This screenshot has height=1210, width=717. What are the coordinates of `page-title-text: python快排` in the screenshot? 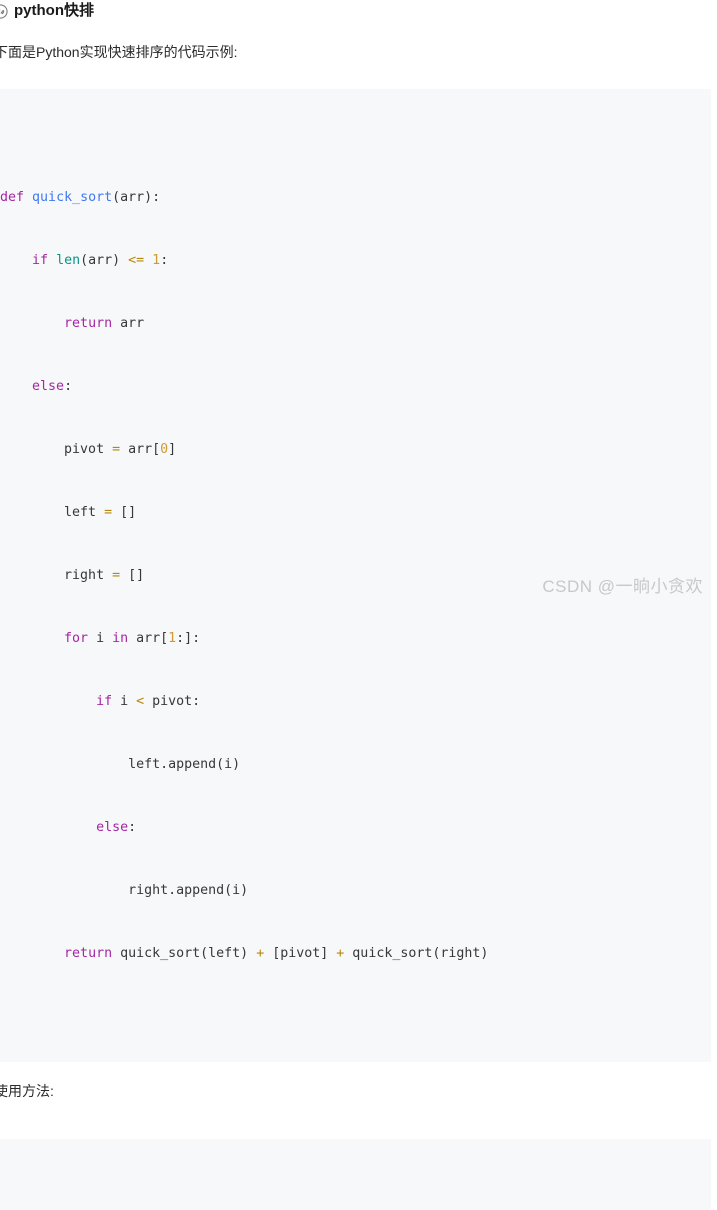 It's located at (54, 10).